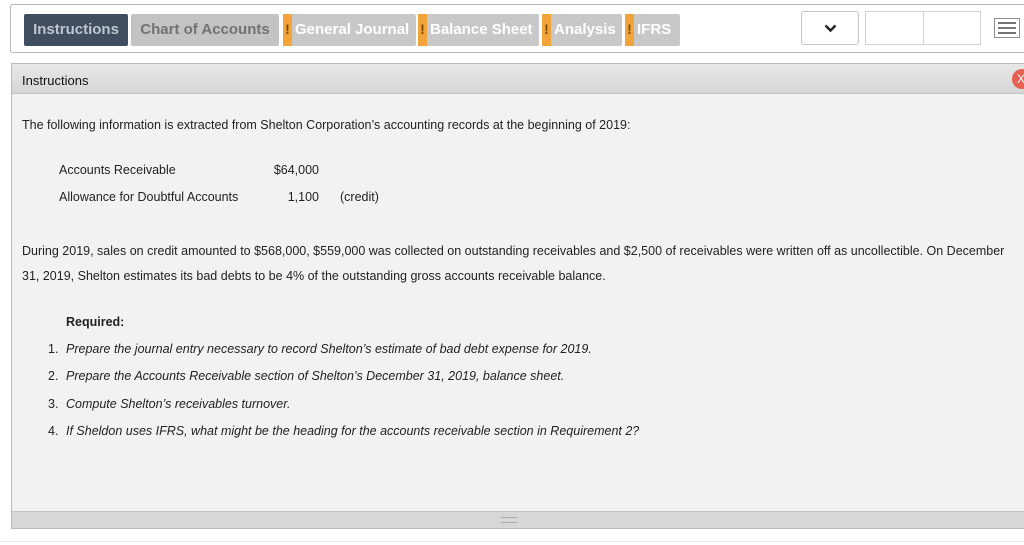  I want to click on tab-balance-sheet: ! Balance Sheet, so click(478, 30).